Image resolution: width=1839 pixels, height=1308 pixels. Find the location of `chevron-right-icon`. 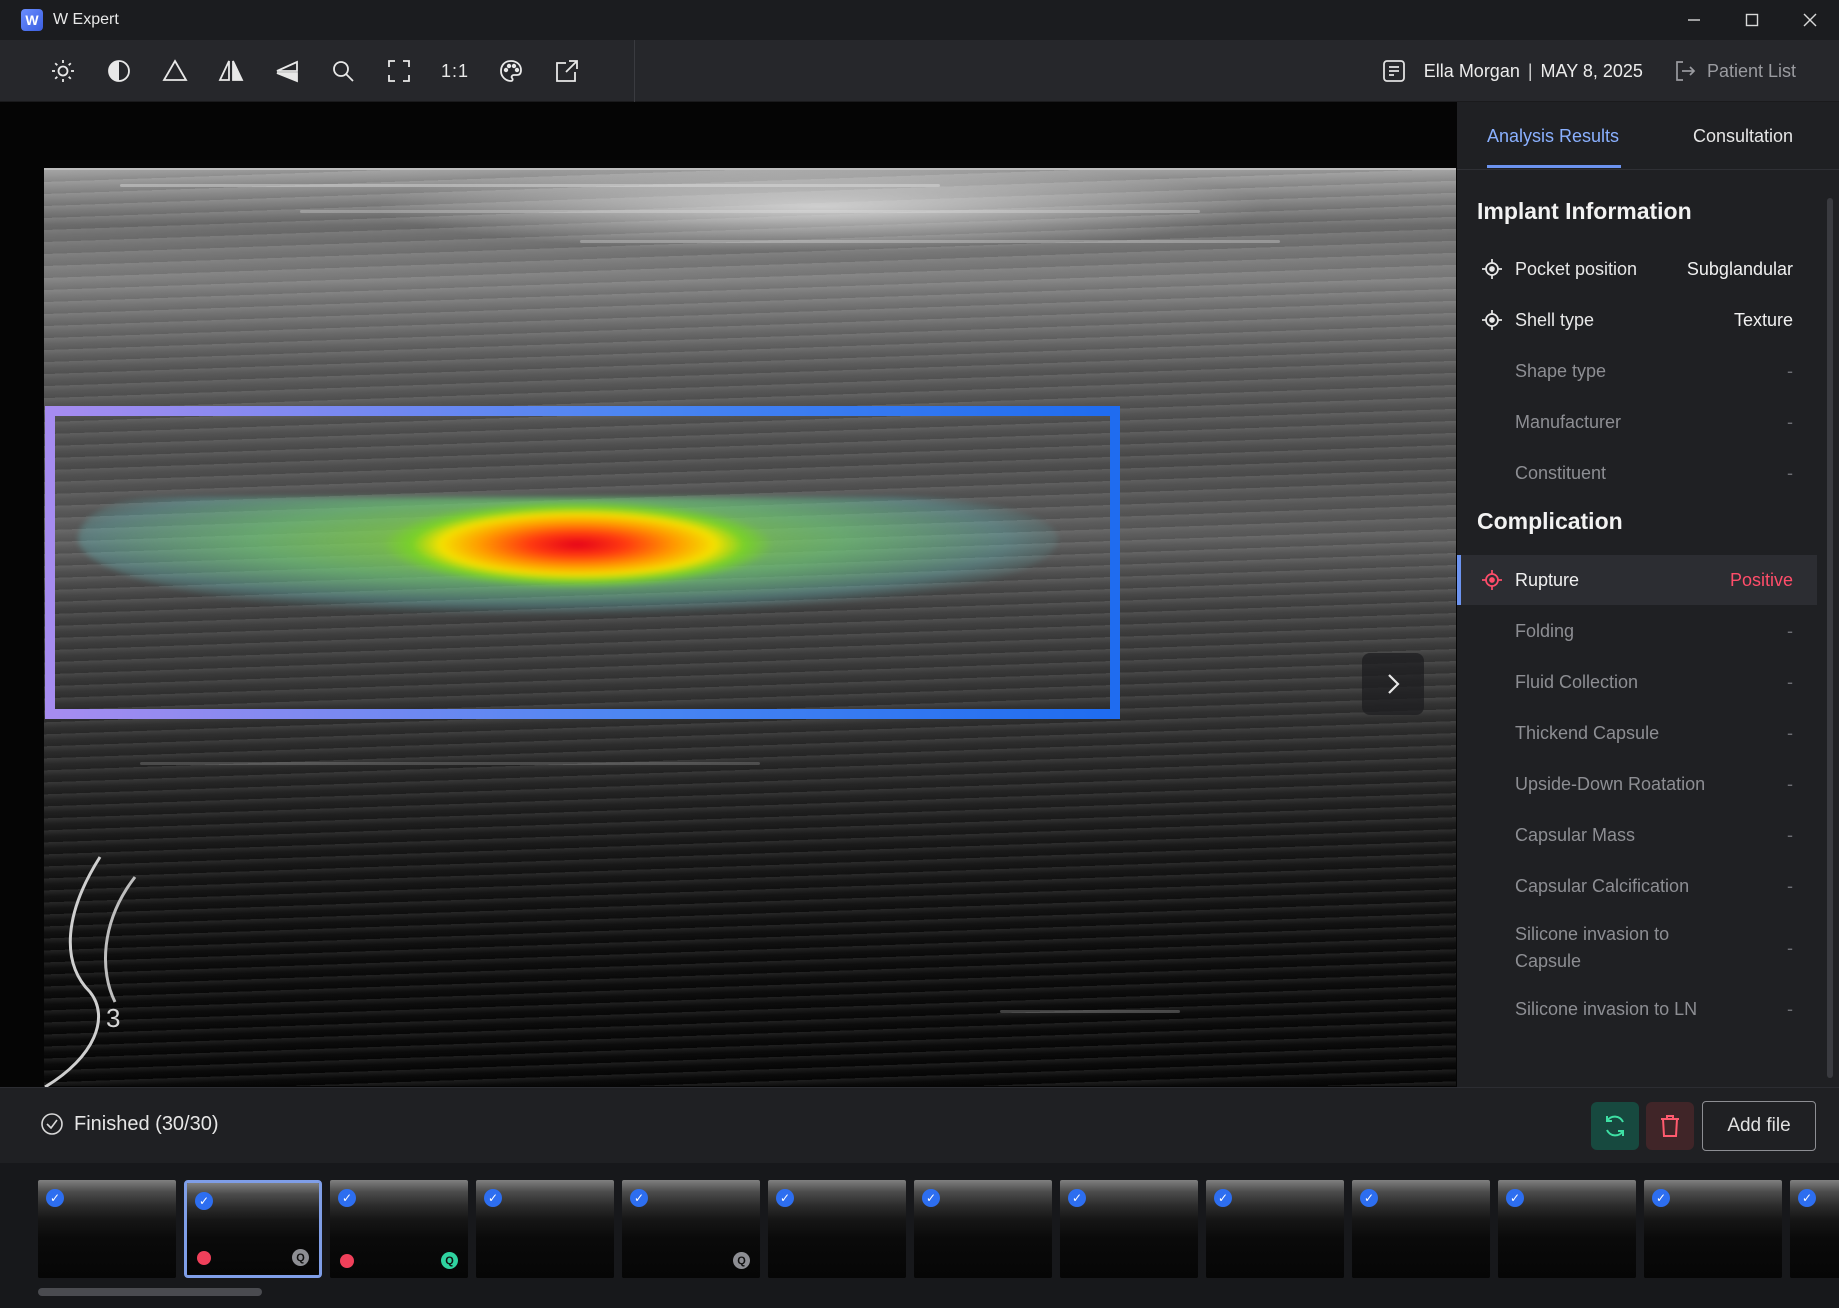

chevron-right-icon is located at coordinates (1394, 684).